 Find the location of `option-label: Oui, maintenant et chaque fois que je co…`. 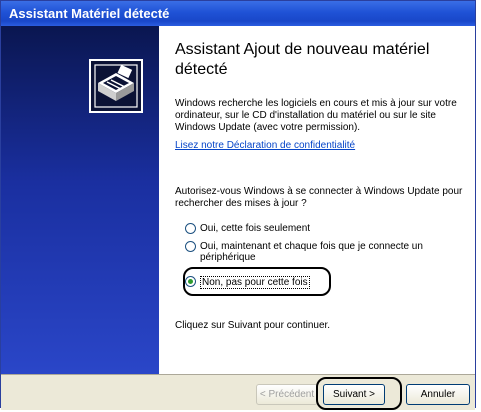

option-label: Oui, maintenant et chaque fois que je co… is located at coordinates (311, 252).